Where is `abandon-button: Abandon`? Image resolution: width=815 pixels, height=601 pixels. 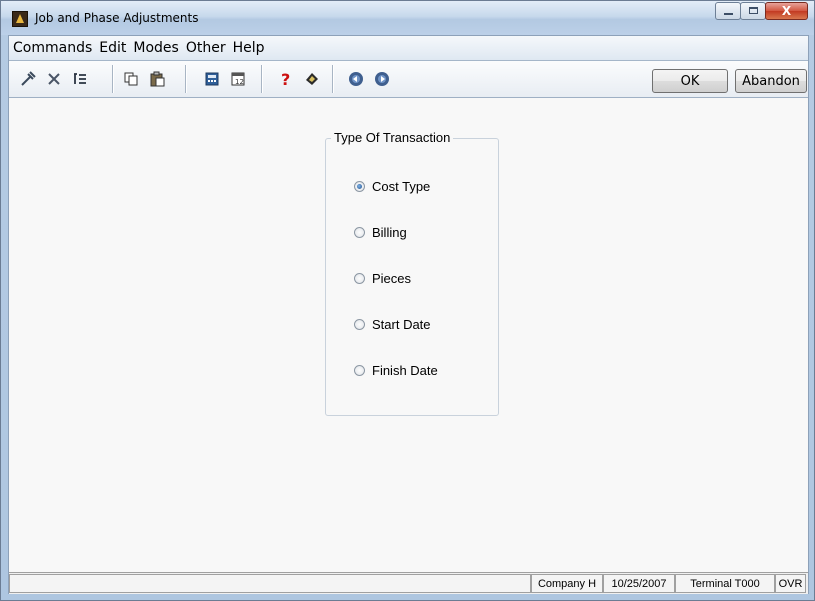
abandon-button: Abandon is located at coordinates (771, 81).